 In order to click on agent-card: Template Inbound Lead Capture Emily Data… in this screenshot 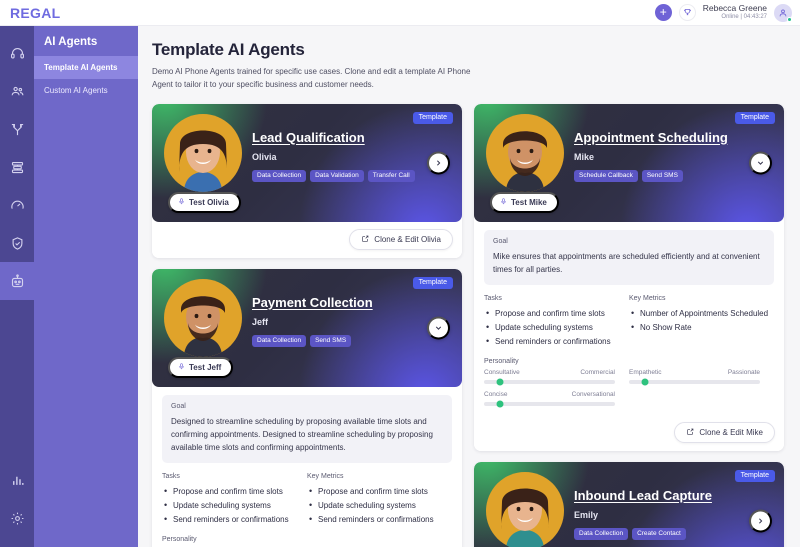, I will do `click(629, 504)`.